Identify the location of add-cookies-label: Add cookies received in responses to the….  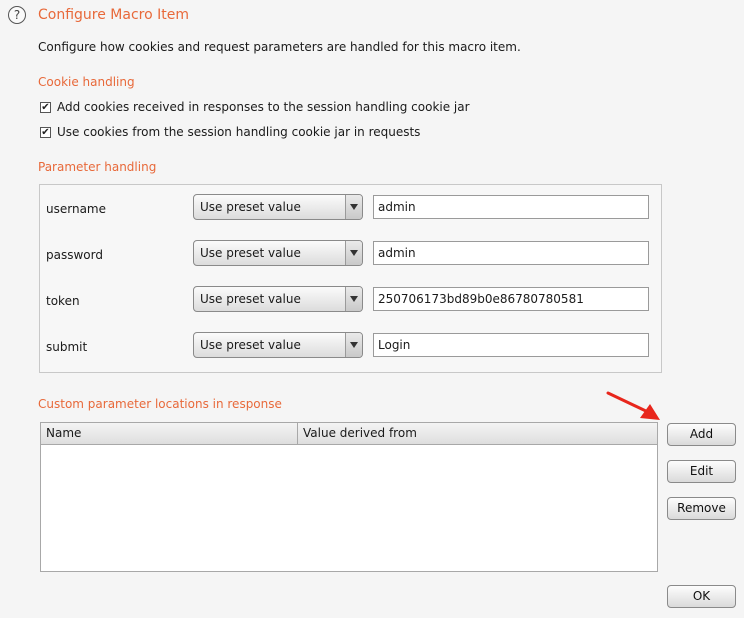
(263, 107).